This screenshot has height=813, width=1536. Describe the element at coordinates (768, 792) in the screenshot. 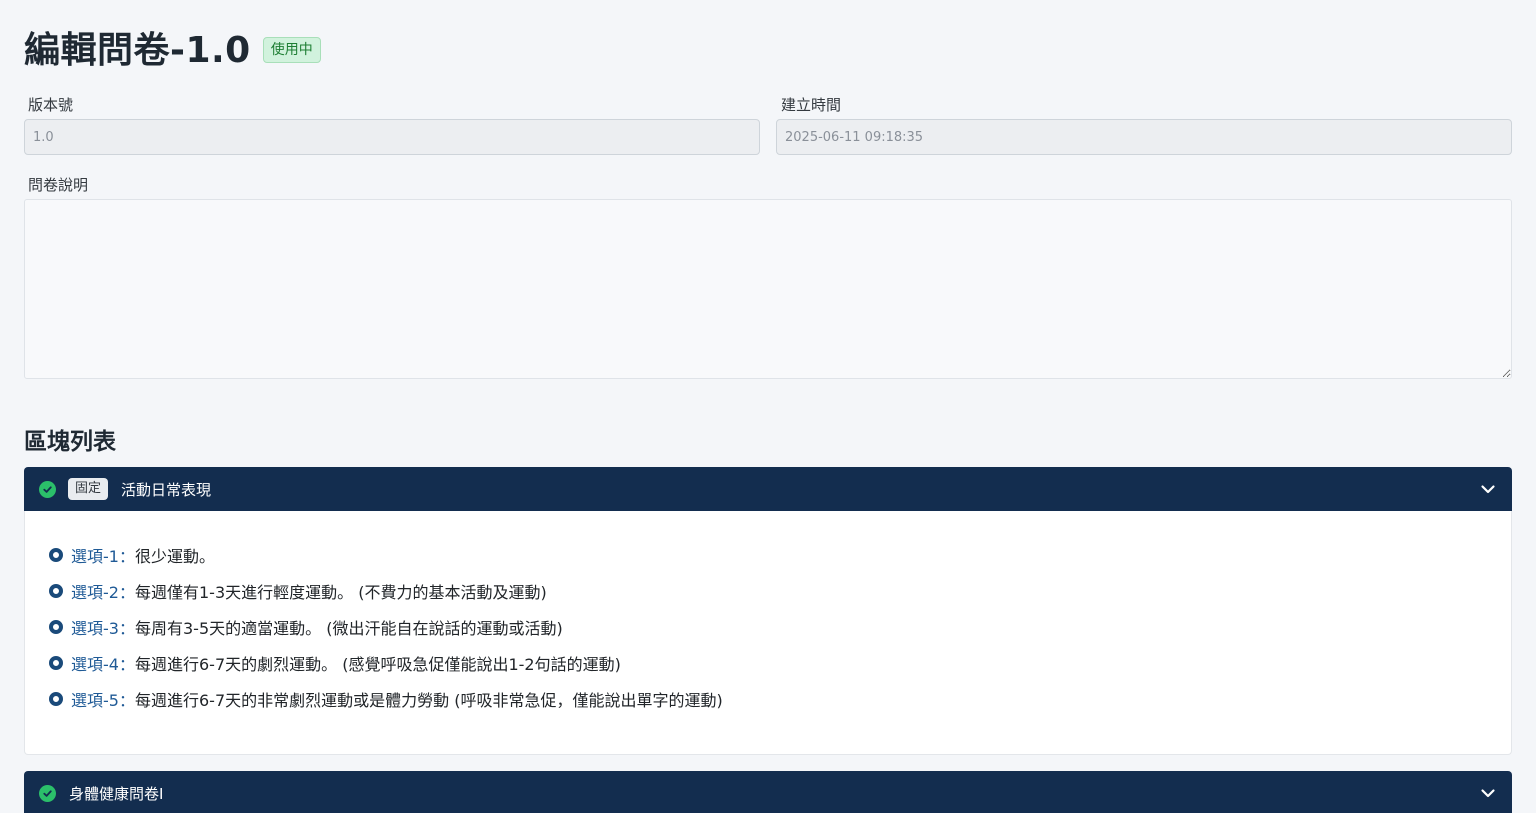

I see `block-header-health: 身體健康問卷I` at that location.